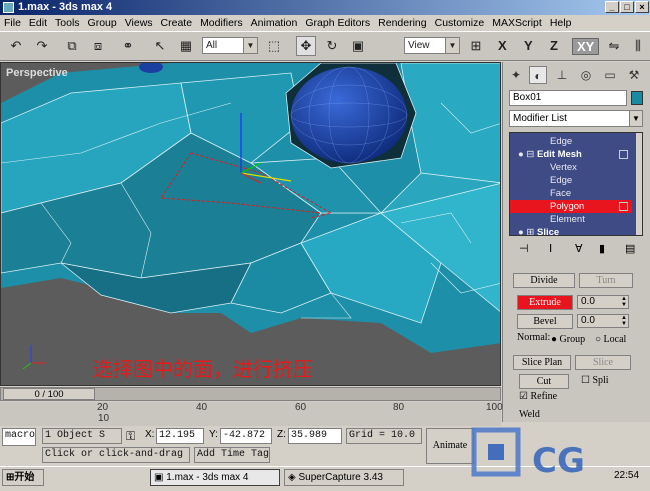  What do you see at coordinates (600, 380) in the screenshot?
I see `split-checkbox-label: Spli` at bounding box center [600, 380].